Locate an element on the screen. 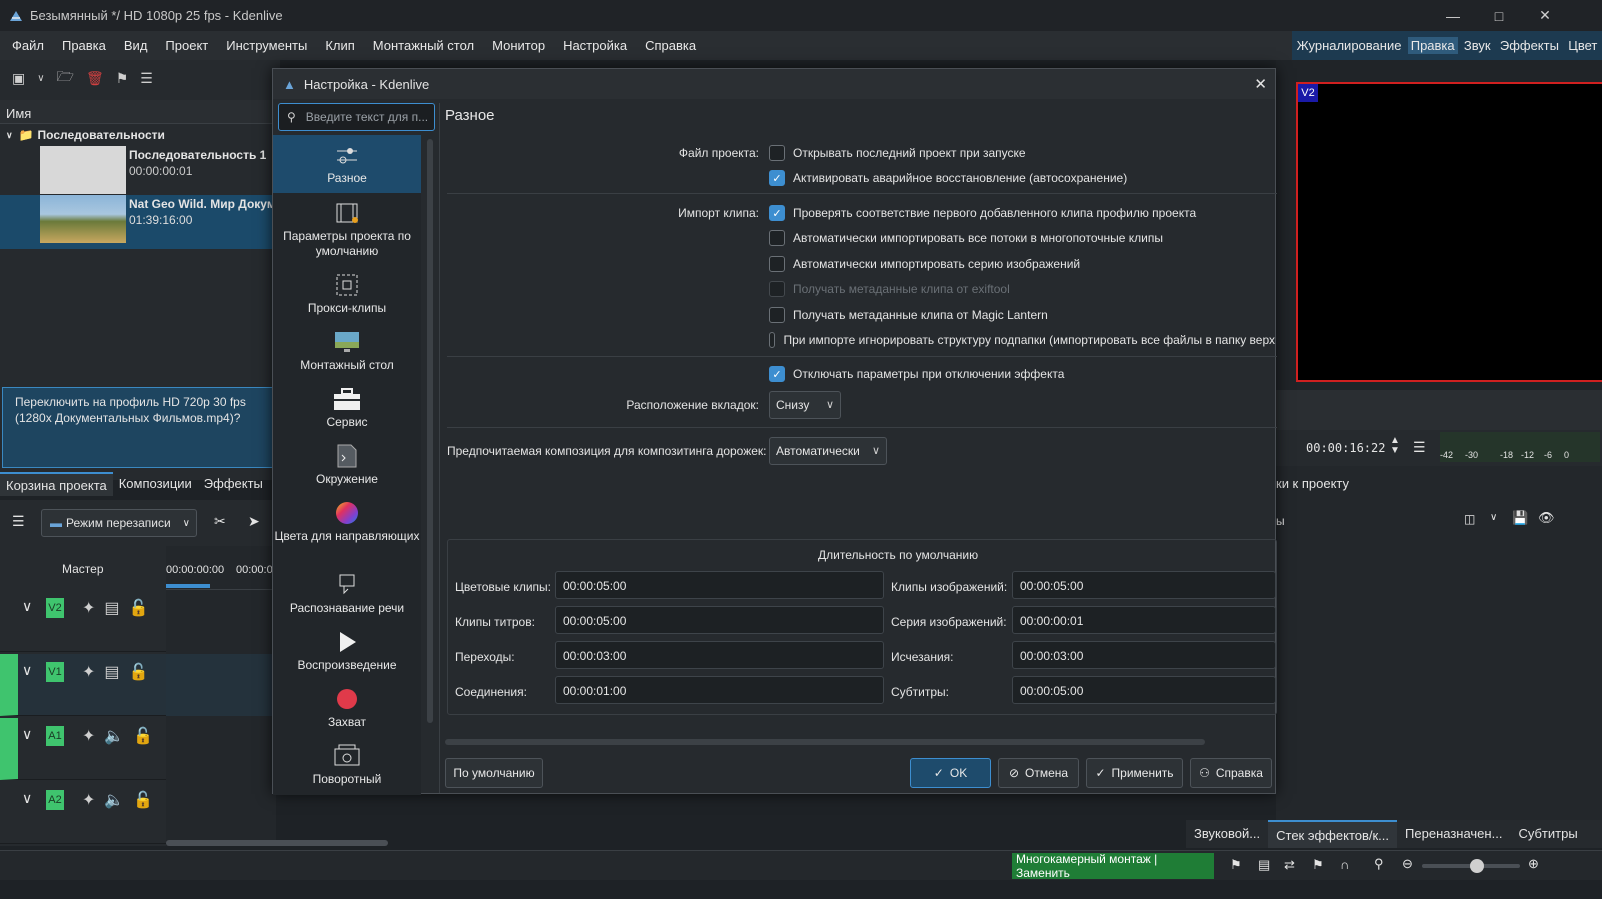 The width and height of the screenshot is (1602, 899). tag-icon: ⚑ is located at coordinates (122, 78).